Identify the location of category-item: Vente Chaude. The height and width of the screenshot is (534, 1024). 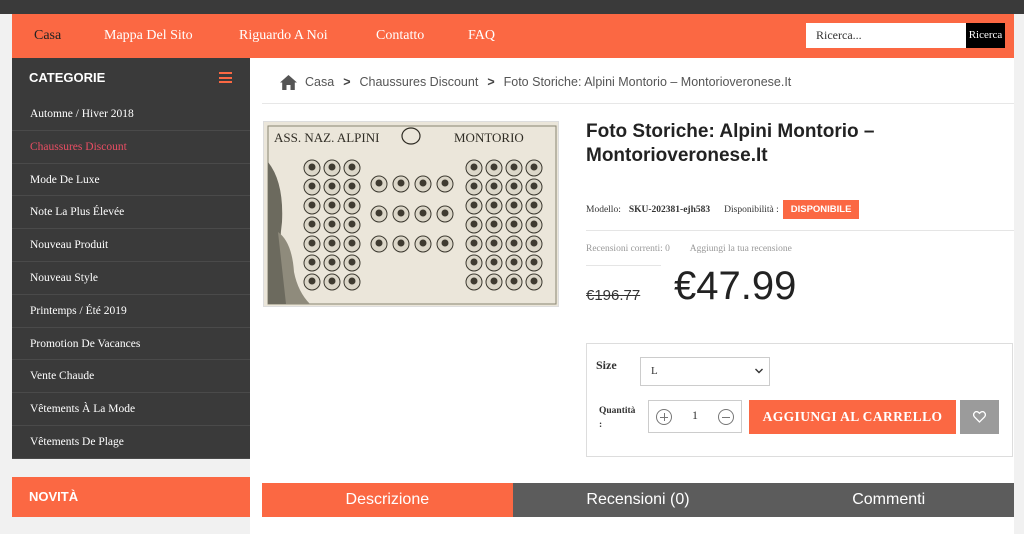
(131, 377).